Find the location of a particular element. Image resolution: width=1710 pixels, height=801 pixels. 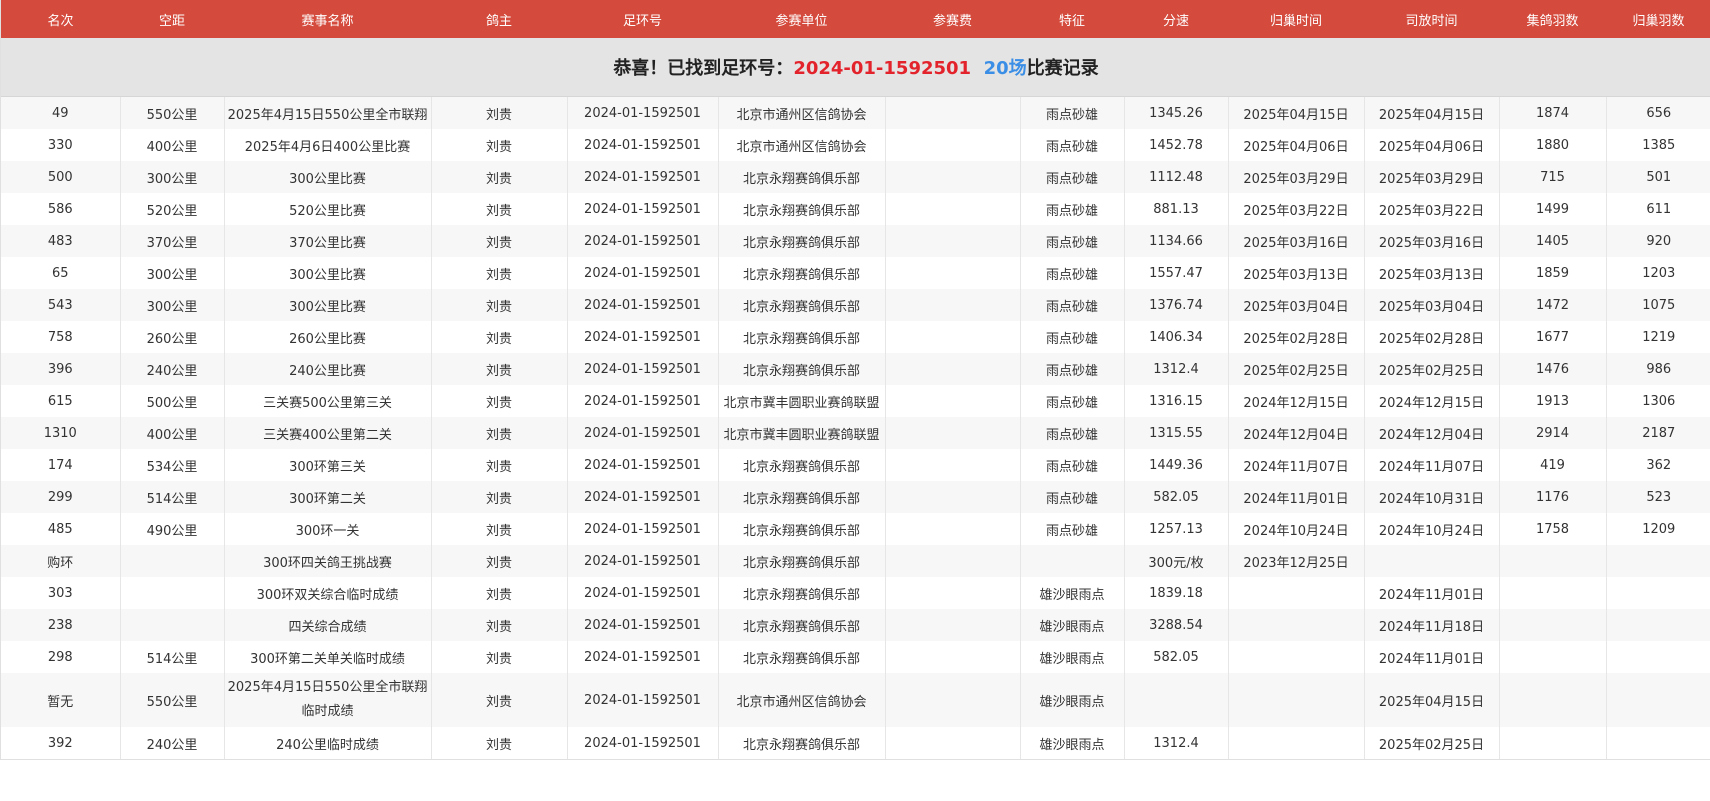

table-cell: 1859 is located at coordinates (1553, 273).